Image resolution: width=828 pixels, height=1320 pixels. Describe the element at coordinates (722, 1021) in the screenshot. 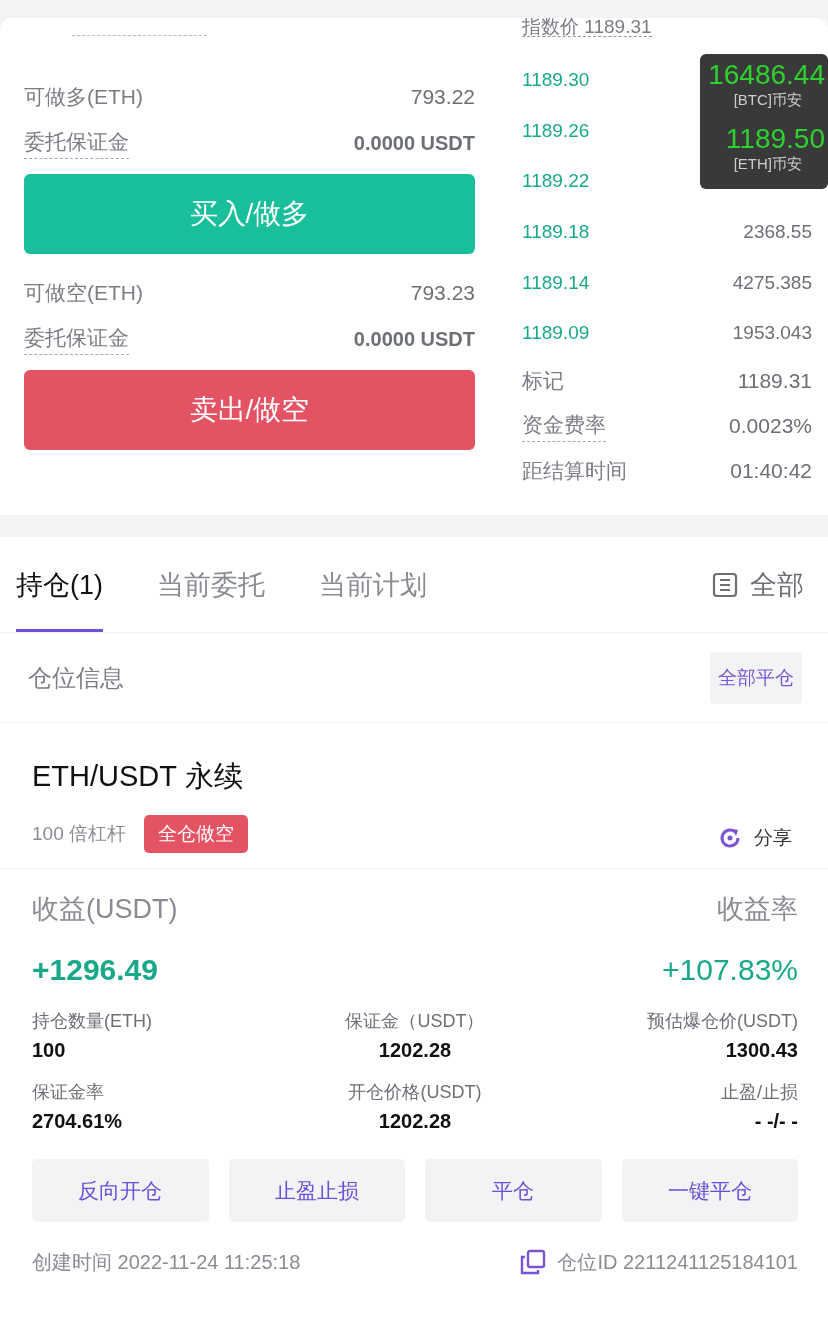

I see `field-label: 预估爆仓价(USDT)` at that location.